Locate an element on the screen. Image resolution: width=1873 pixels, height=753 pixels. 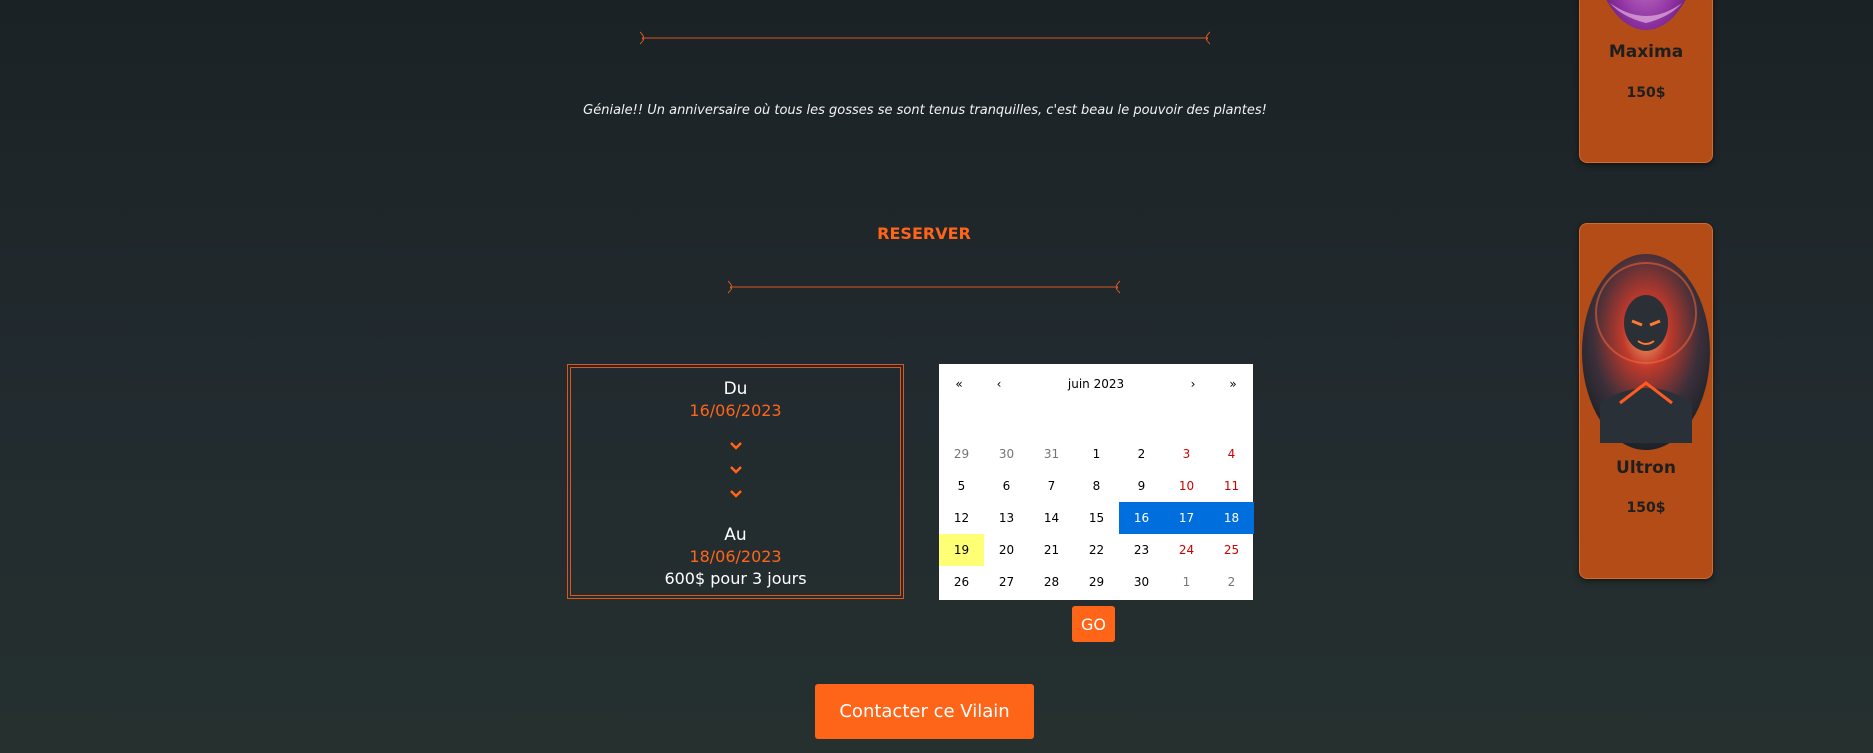
calendar-day: 11 is located at coordinates (1231, 486).